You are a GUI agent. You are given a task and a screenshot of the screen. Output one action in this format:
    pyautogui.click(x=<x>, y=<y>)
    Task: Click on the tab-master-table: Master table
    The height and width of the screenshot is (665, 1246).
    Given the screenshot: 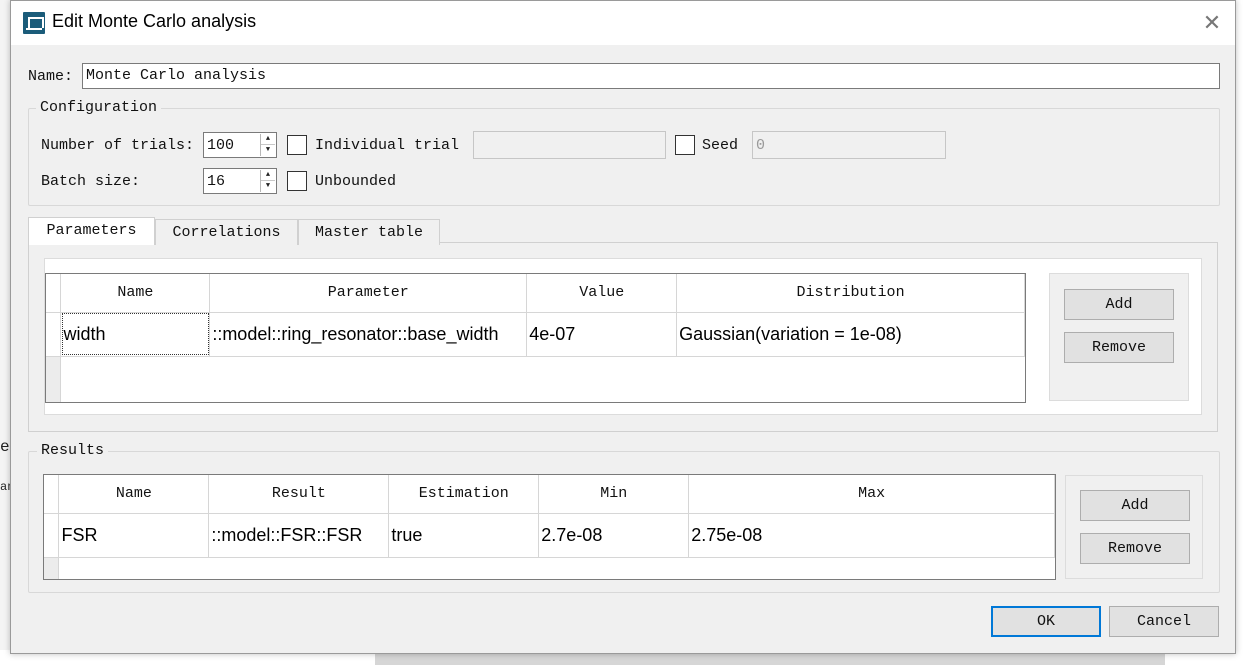 What is the action you would take?
    pyautogui.click(x=369, y=232)
    